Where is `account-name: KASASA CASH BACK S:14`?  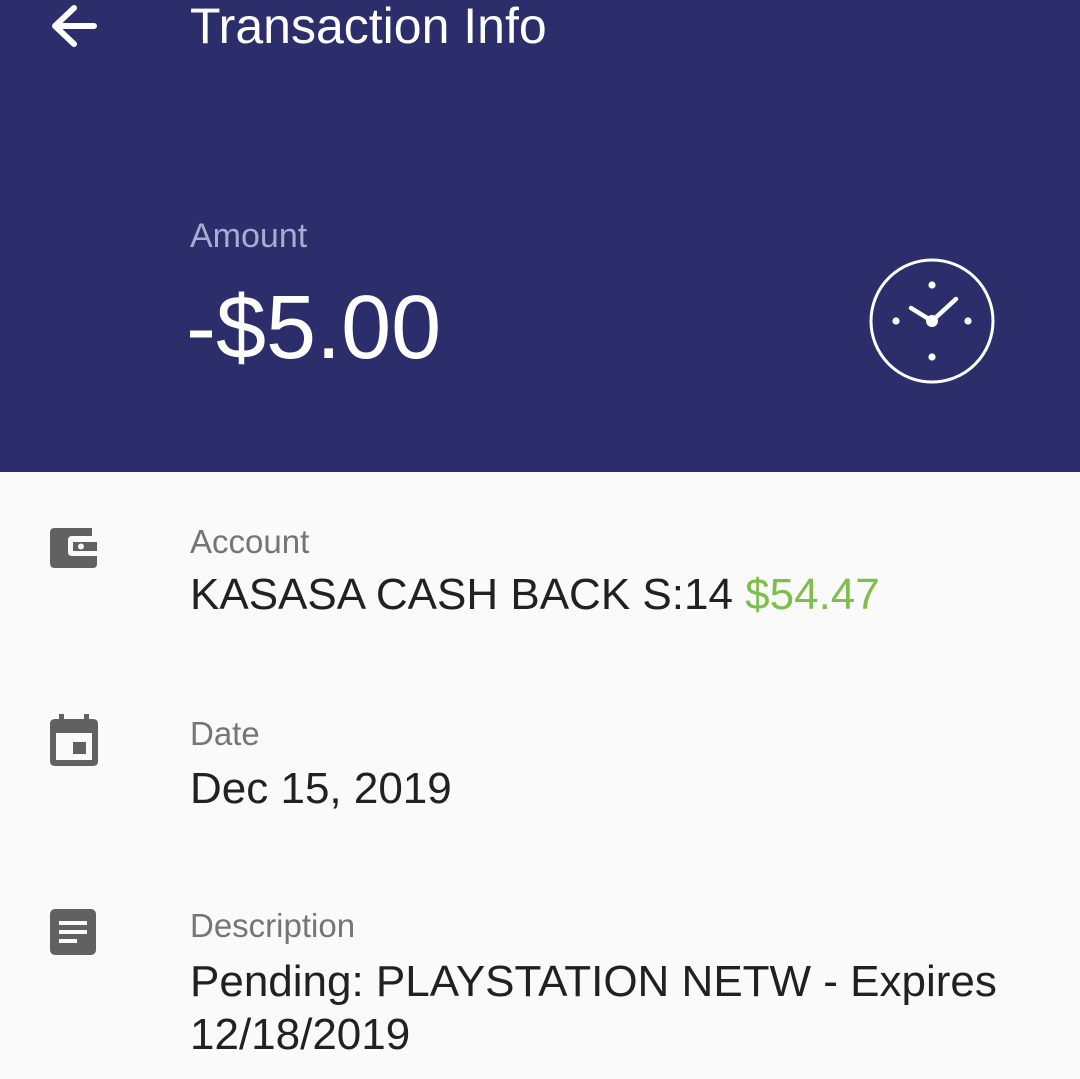
account-name: KASASA CASH BACK S:14 is located at coordinates (461, 594).